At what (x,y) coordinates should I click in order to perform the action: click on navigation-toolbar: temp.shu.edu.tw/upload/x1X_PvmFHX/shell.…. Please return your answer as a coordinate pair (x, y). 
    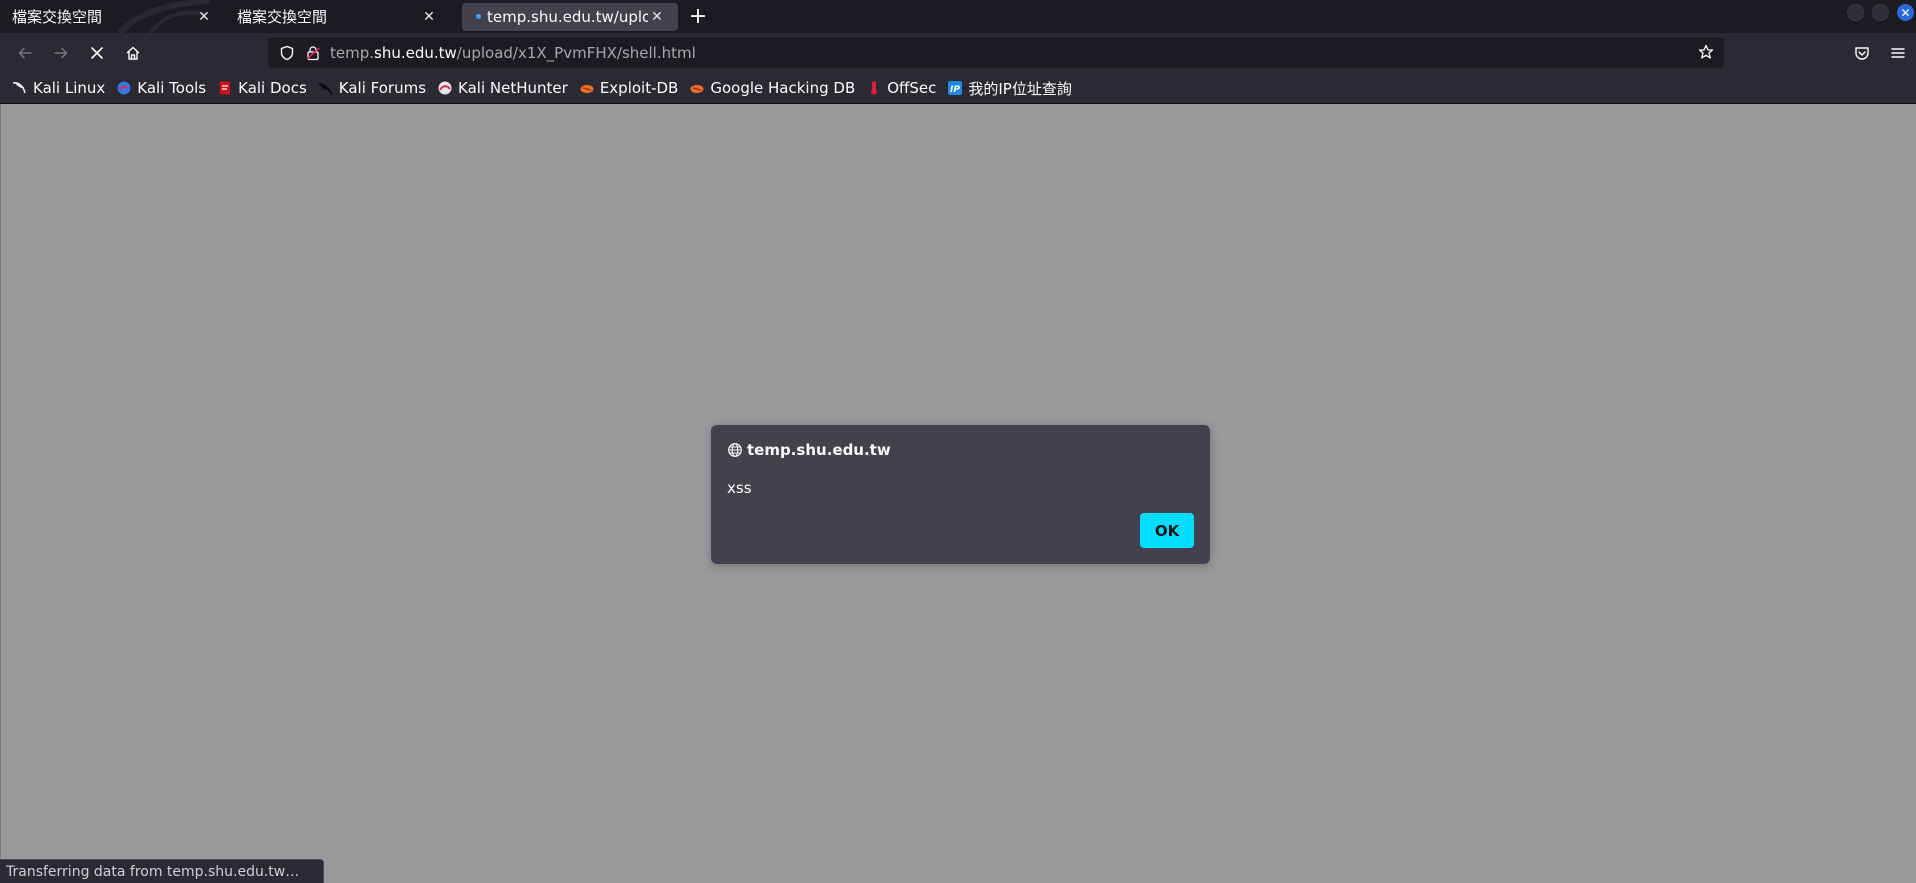
    Looking at the image, I should click on (958, 53).